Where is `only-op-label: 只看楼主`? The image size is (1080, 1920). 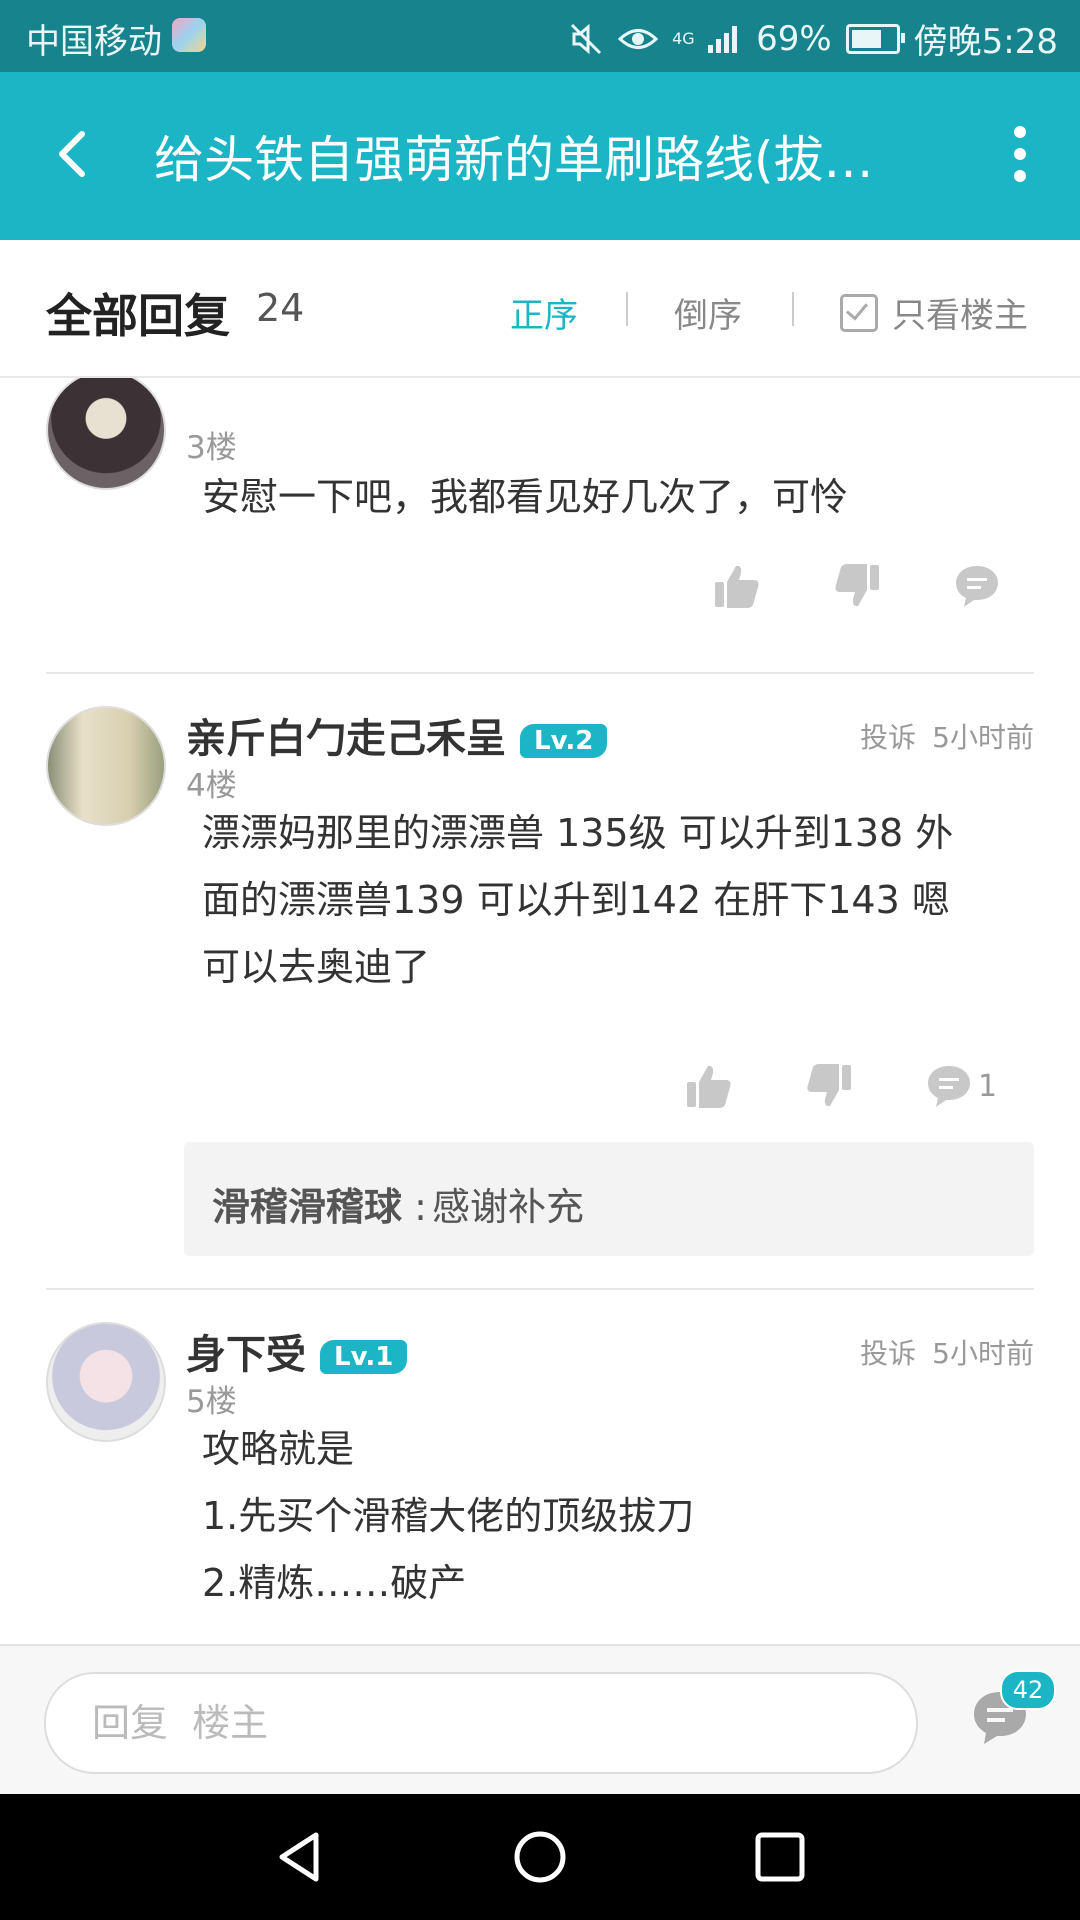 only-op-label: 只看楼主 is located at coordinates (960, 316).